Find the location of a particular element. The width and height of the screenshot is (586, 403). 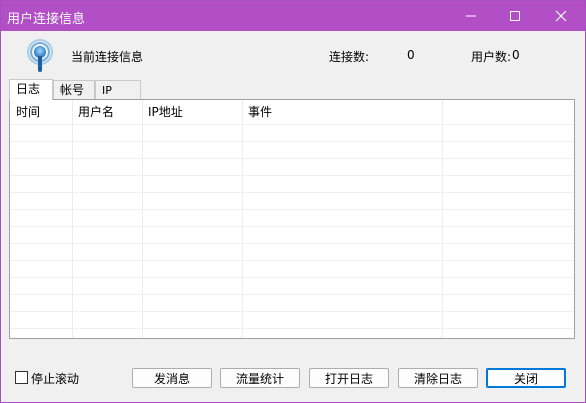

current-connection-label: 当前连接信息 is located at coordinates (107, 57).